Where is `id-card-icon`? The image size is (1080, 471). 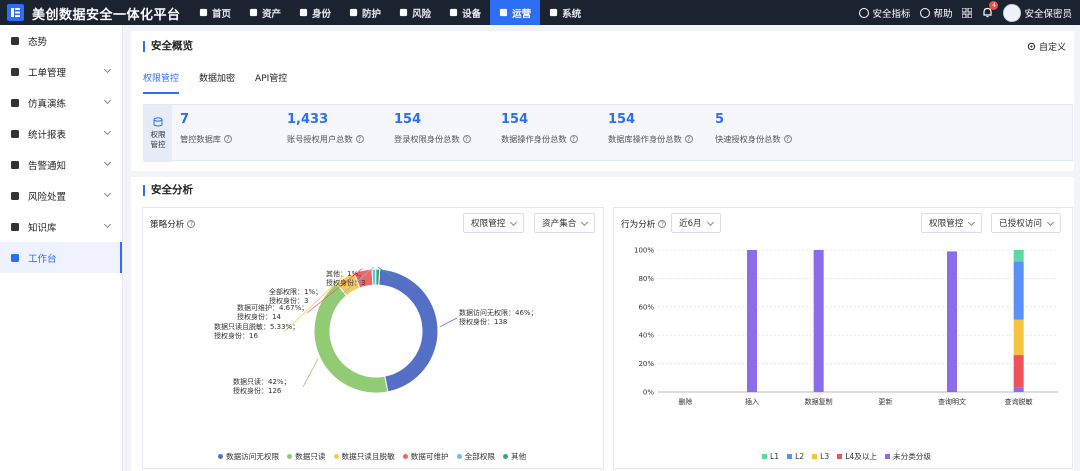
id-card-icon is located at coordinates (303, 12).